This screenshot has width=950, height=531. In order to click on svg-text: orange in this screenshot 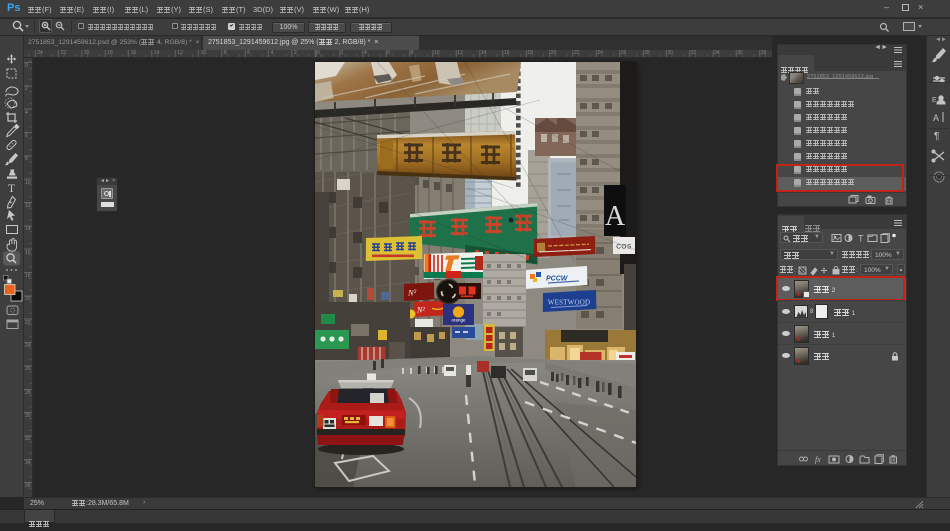, I will do `click(458, 320)`.